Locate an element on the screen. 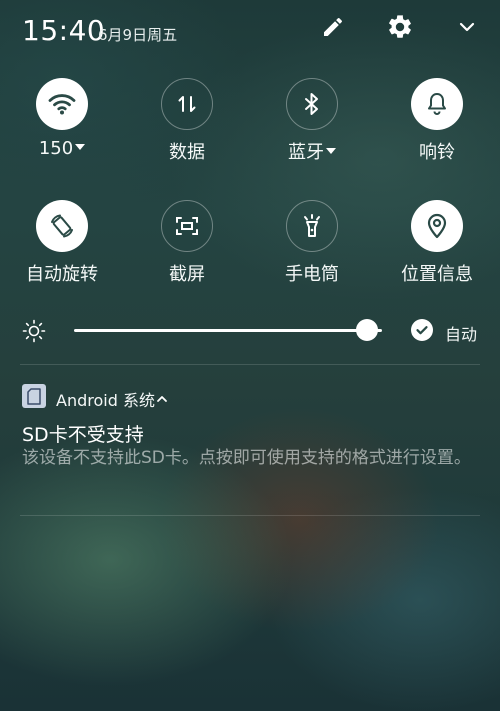 The height and width of the screenshot is (711, 500). tile-label: 150 is located at coordinates (62, 148).